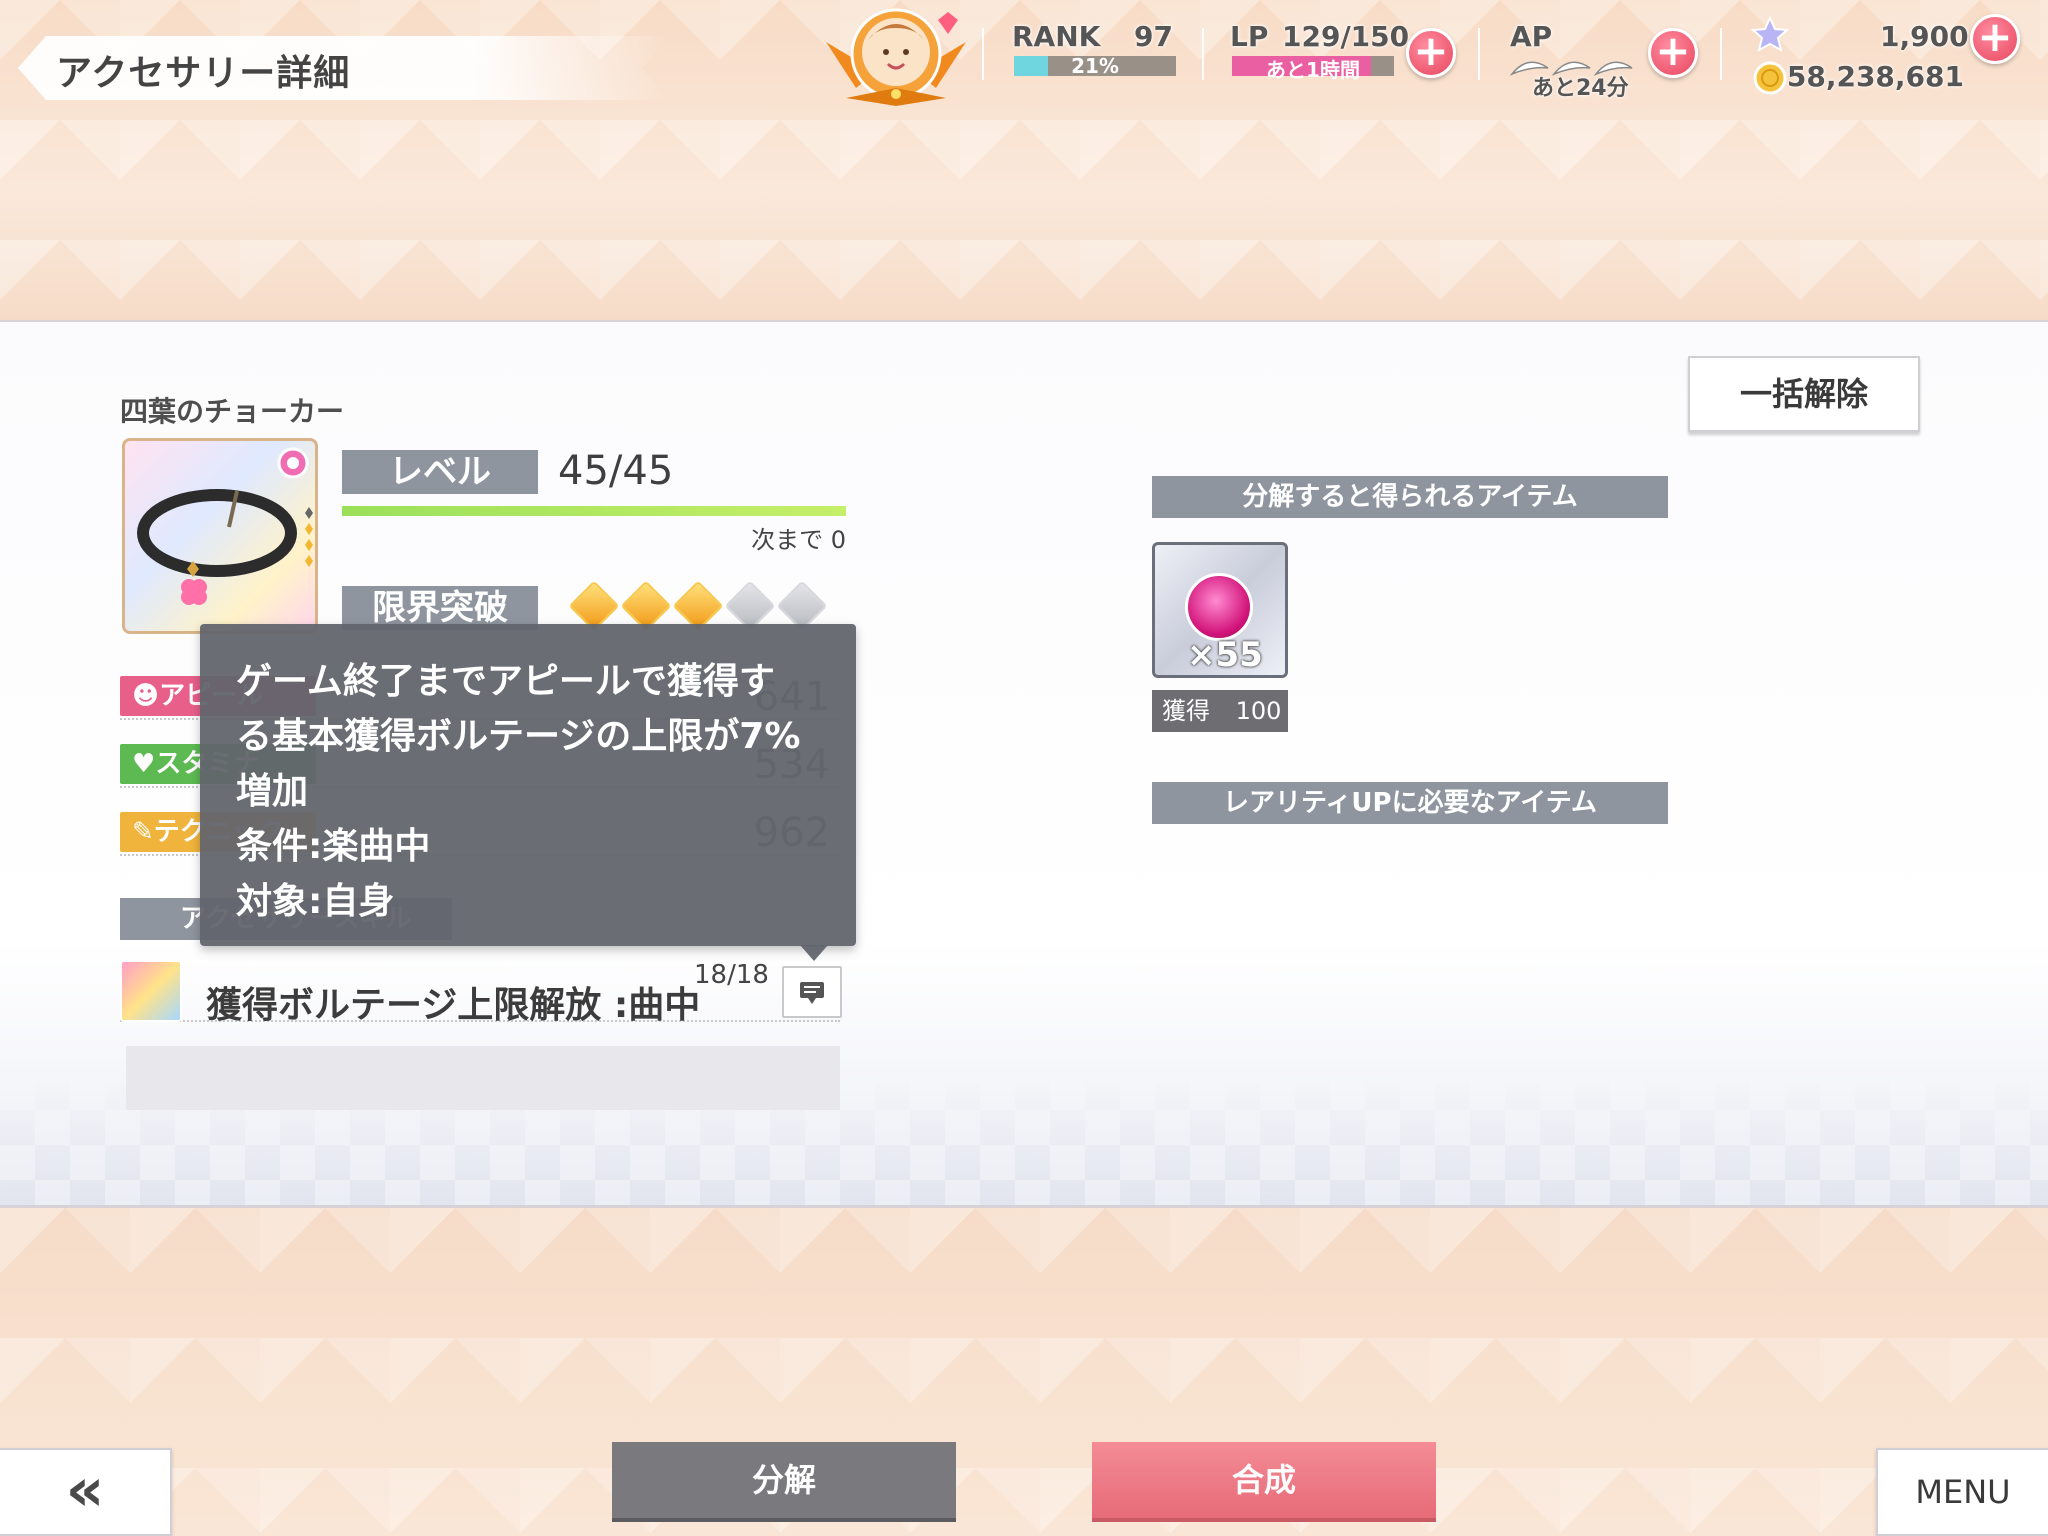  What do you see at coordinates (814, 953) in the screenshot?
I see `tooltip-arrow` at bounding box center [814, 953].